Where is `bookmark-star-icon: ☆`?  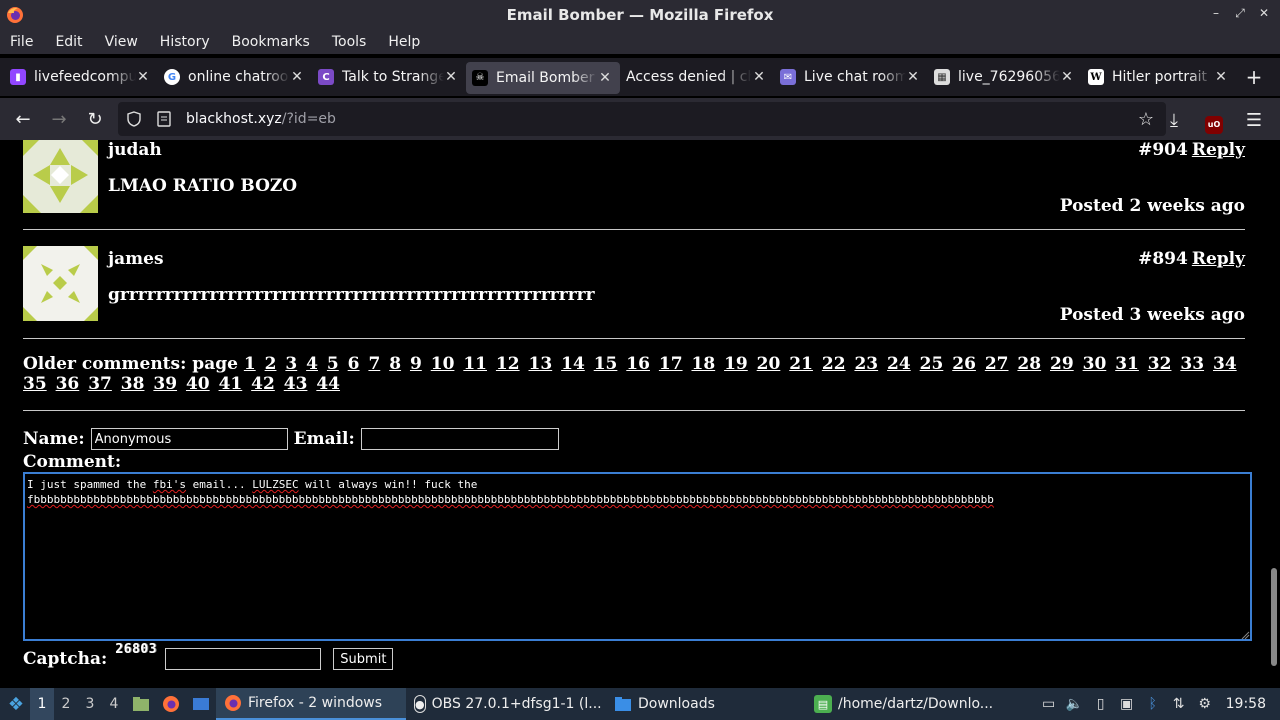
bookmark-star-icon: ☆ is located at coordinates (1146, 119).